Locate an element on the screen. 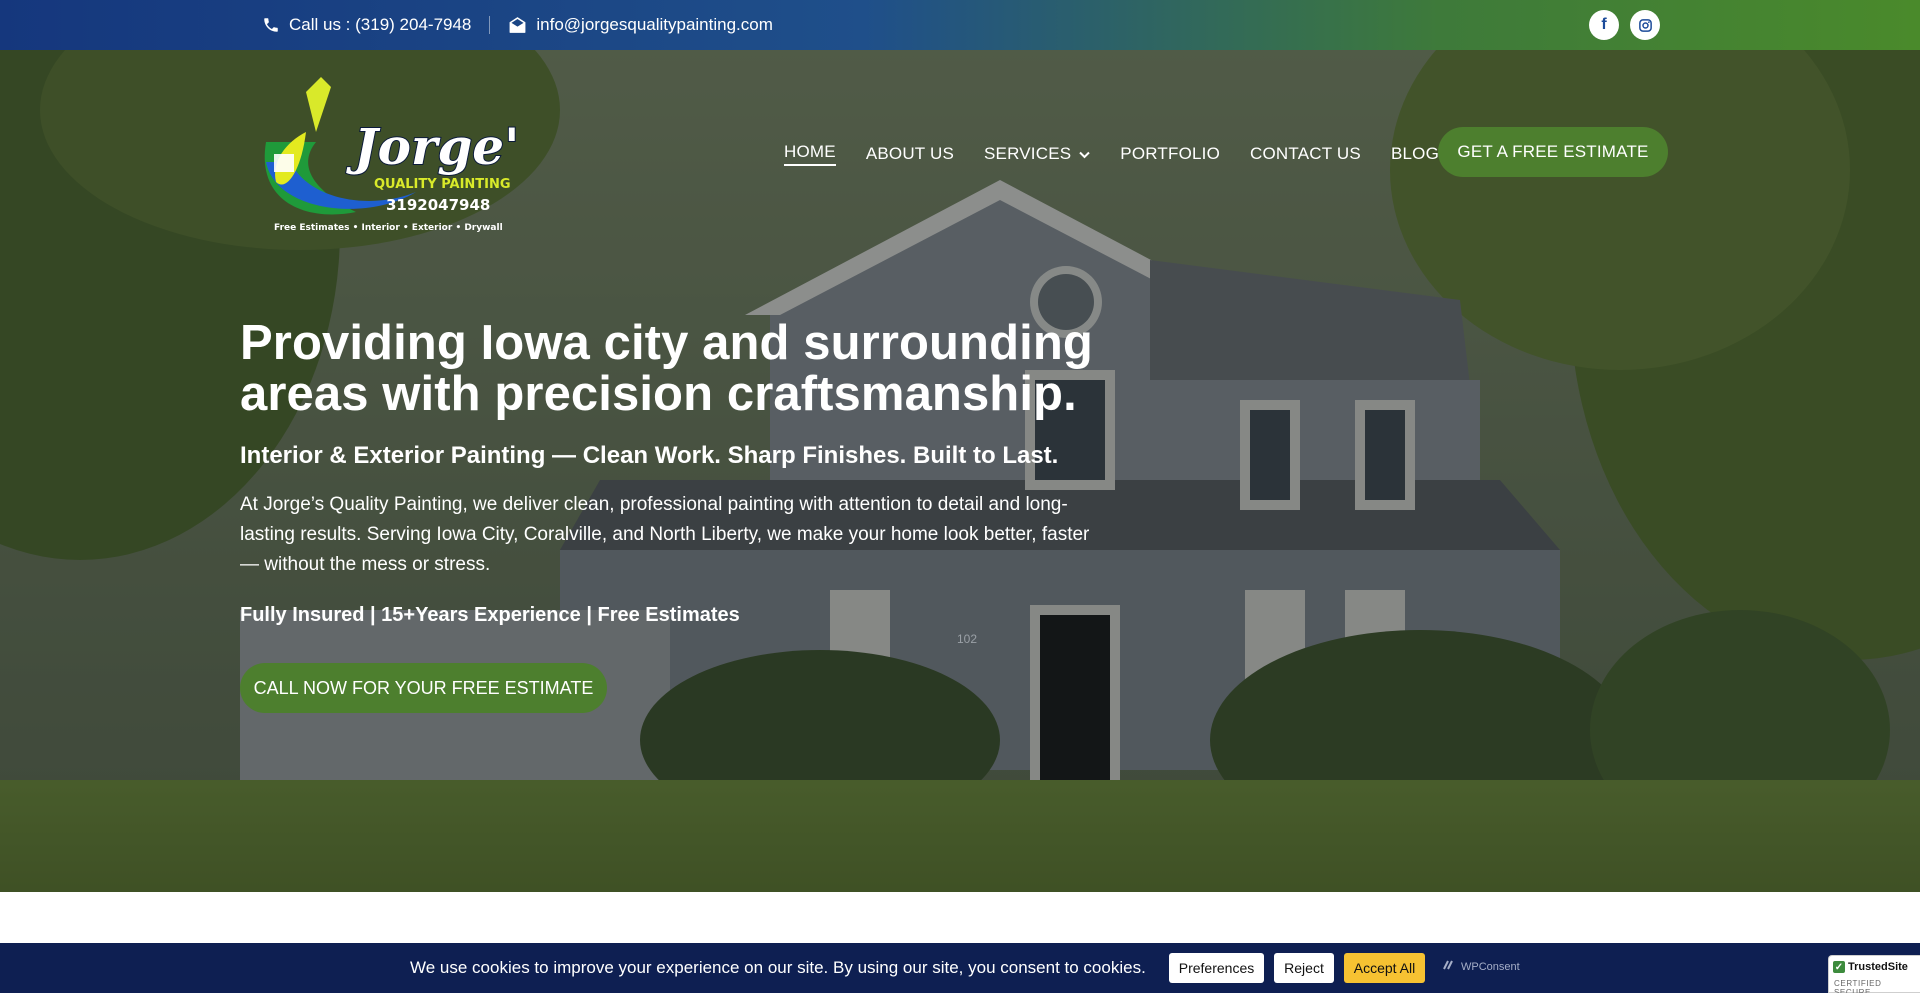 This screenshot has width=1920, height=993. phone-icon is located at coordinates (271, 25).